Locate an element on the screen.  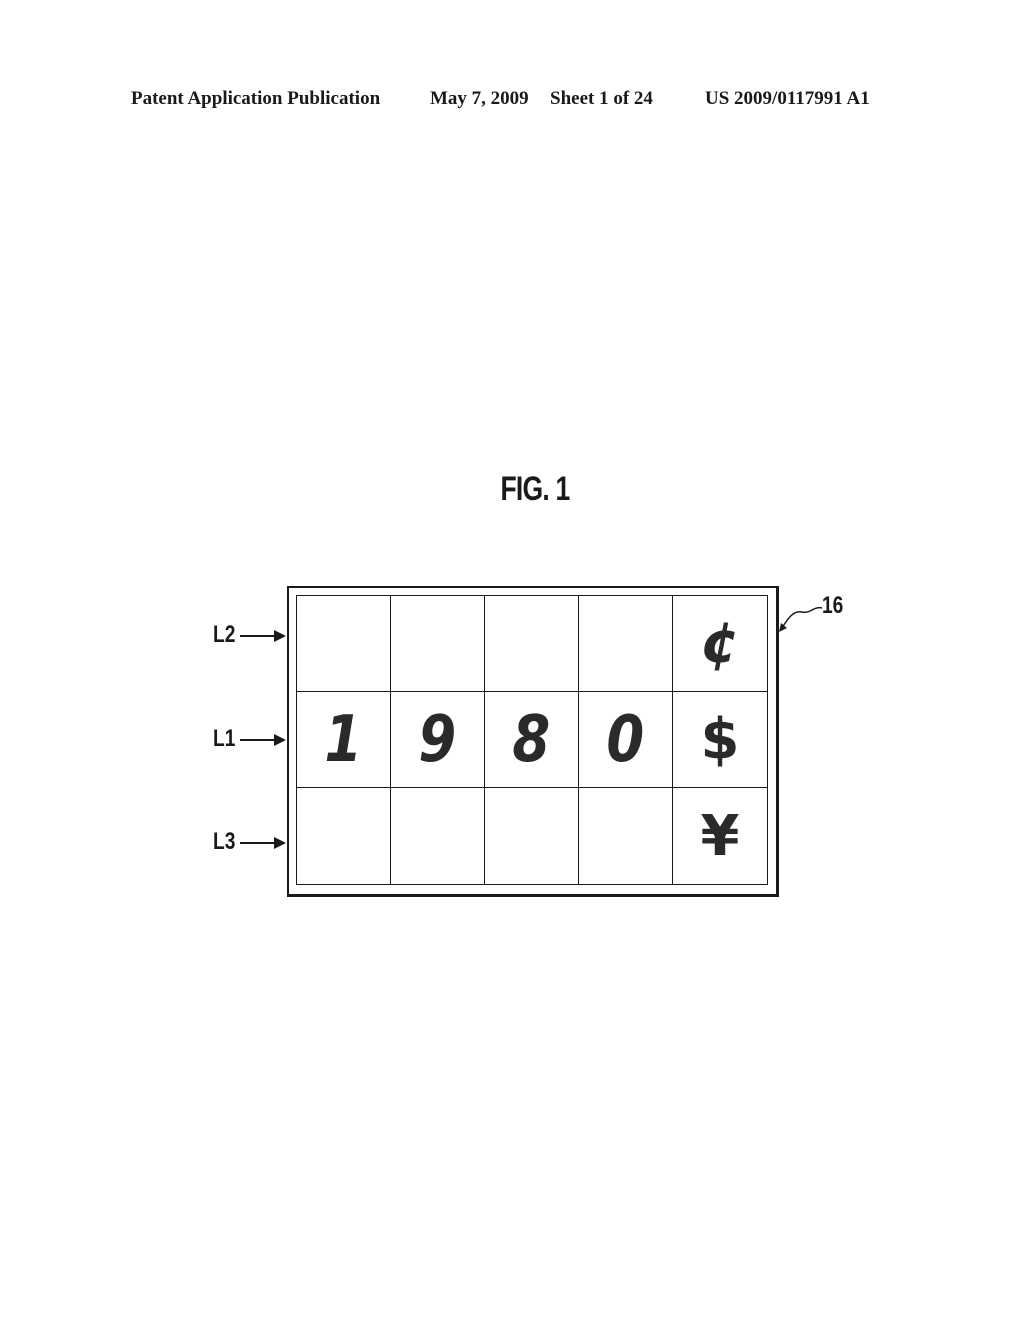
cent-symbol: ¢ is located at coordinates (720, 643).